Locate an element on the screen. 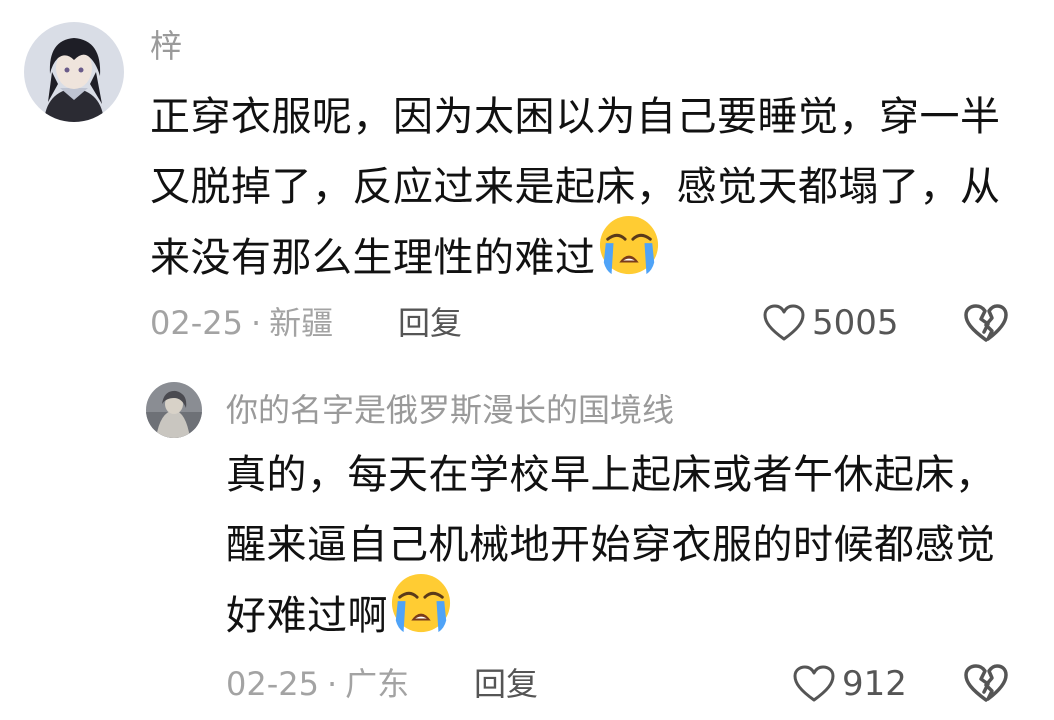  comment-location: 新疆 is located at coordinates (301, 323).